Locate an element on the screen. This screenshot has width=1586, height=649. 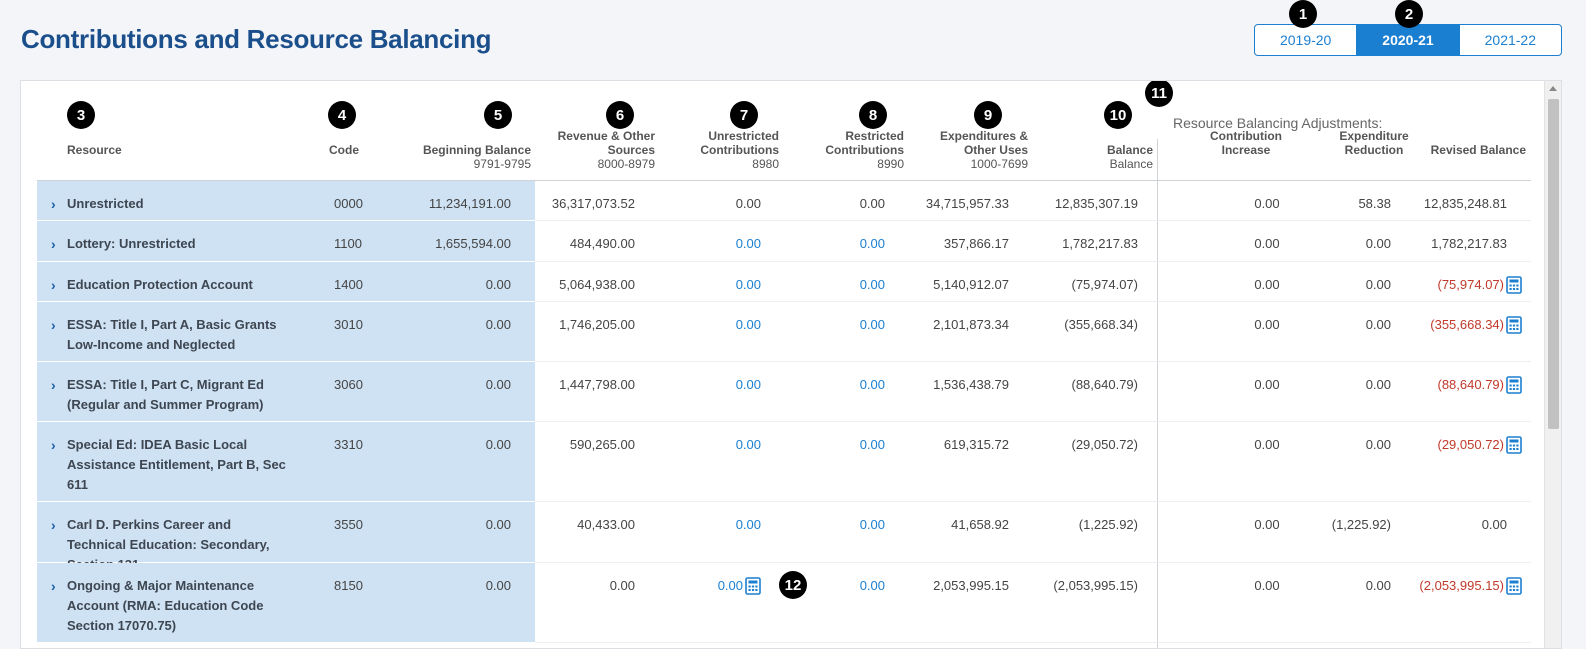
header-revised-balance: Revised Balance is located at coordinates (1478, 150).